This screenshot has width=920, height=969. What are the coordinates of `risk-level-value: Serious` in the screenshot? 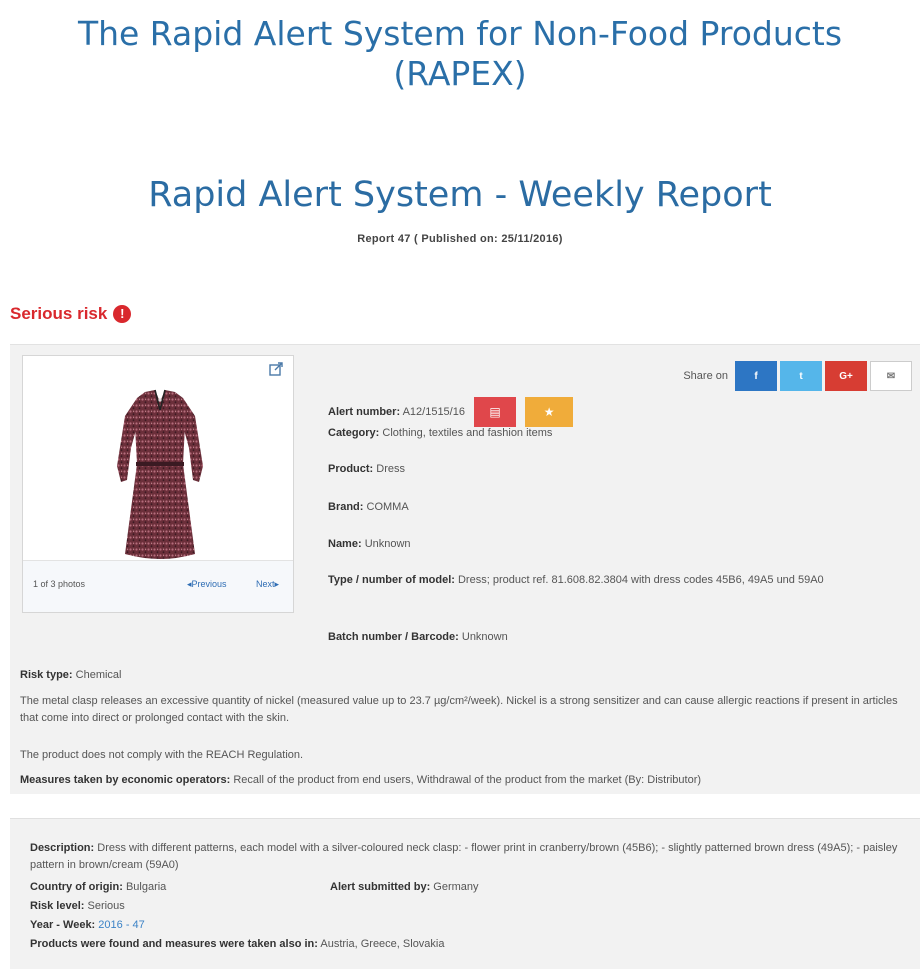 It's located at (106, 906).